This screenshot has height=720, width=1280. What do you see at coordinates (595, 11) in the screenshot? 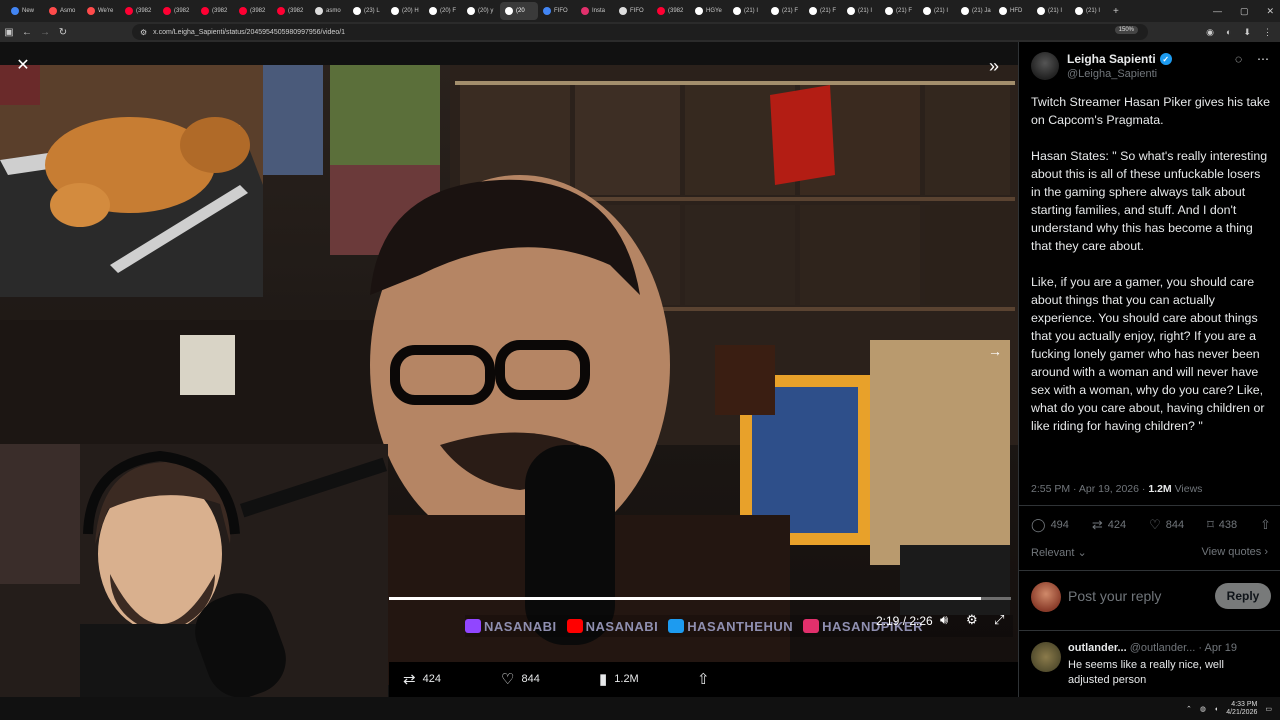
I see `browser-tab: Insta` at bounding box center [595, 11].